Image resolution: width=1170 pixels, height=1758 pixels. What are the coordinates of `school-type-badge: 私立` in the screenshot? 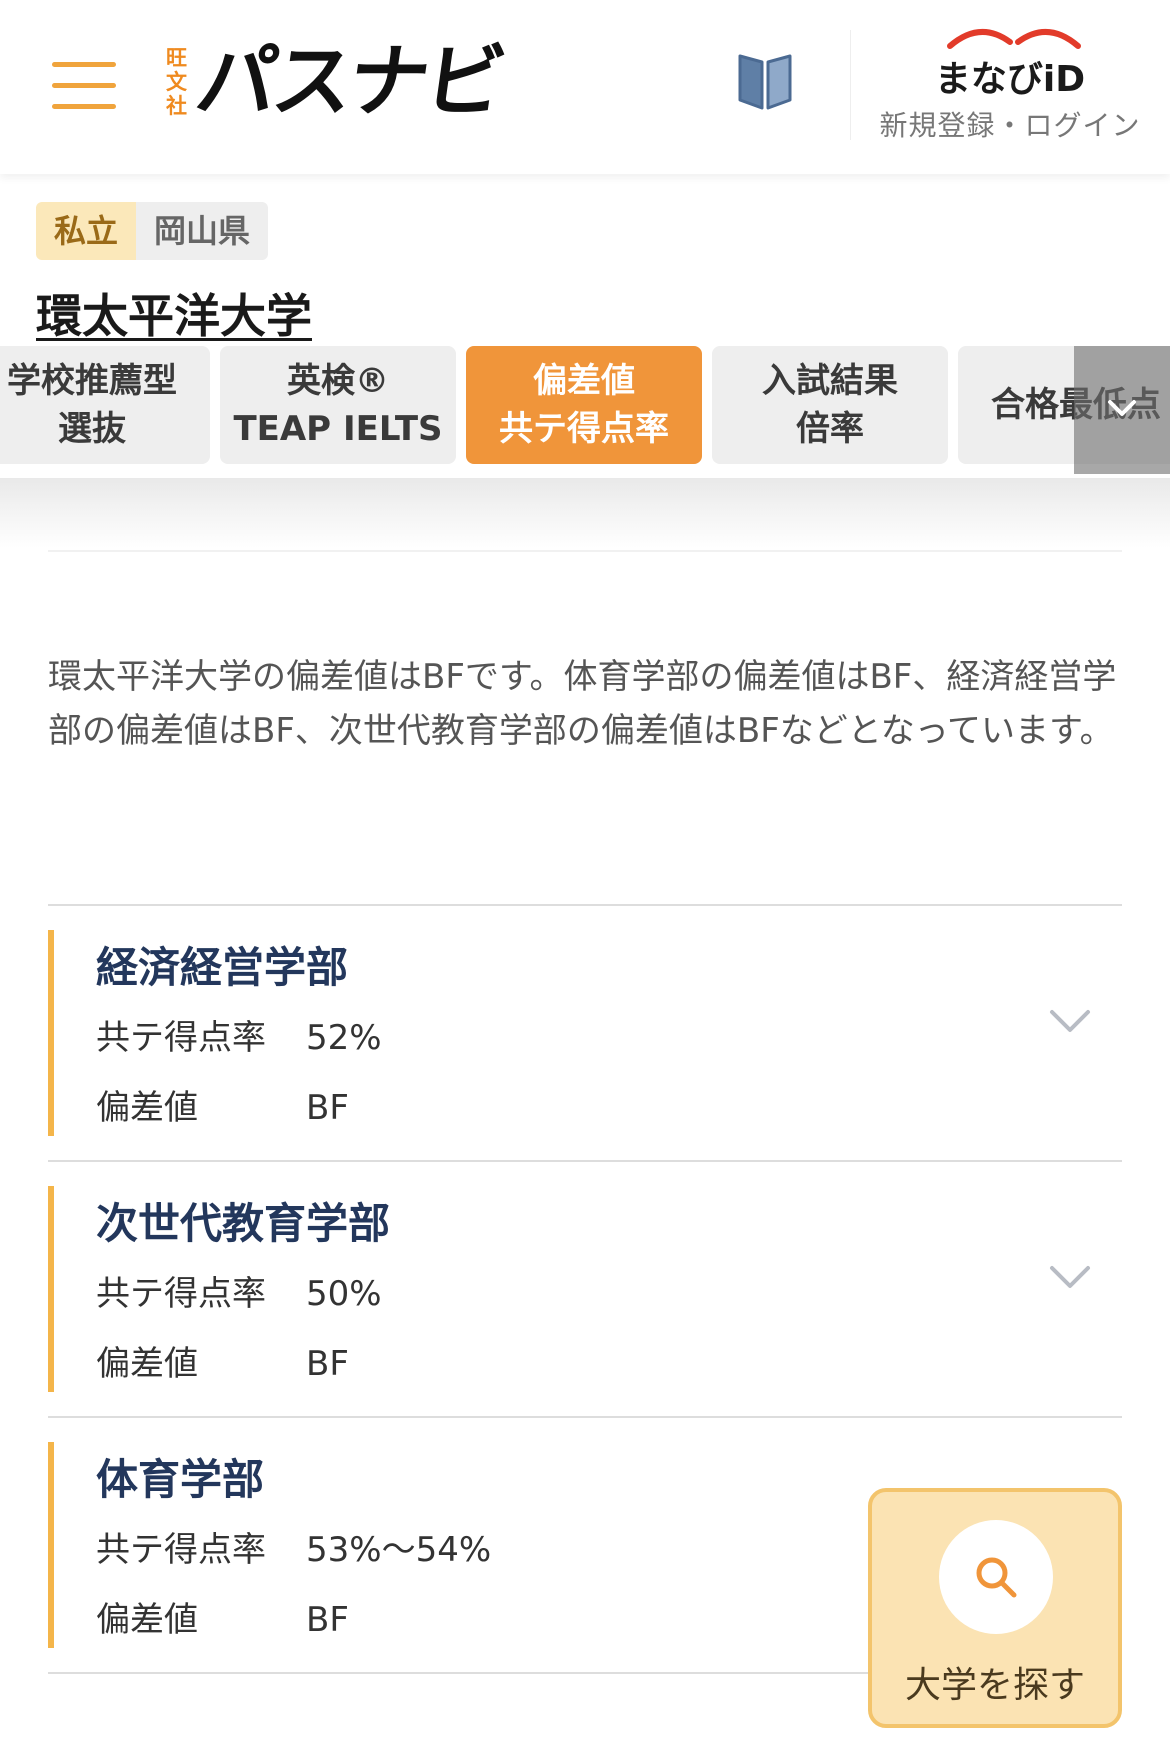 It's located at (86, 231).